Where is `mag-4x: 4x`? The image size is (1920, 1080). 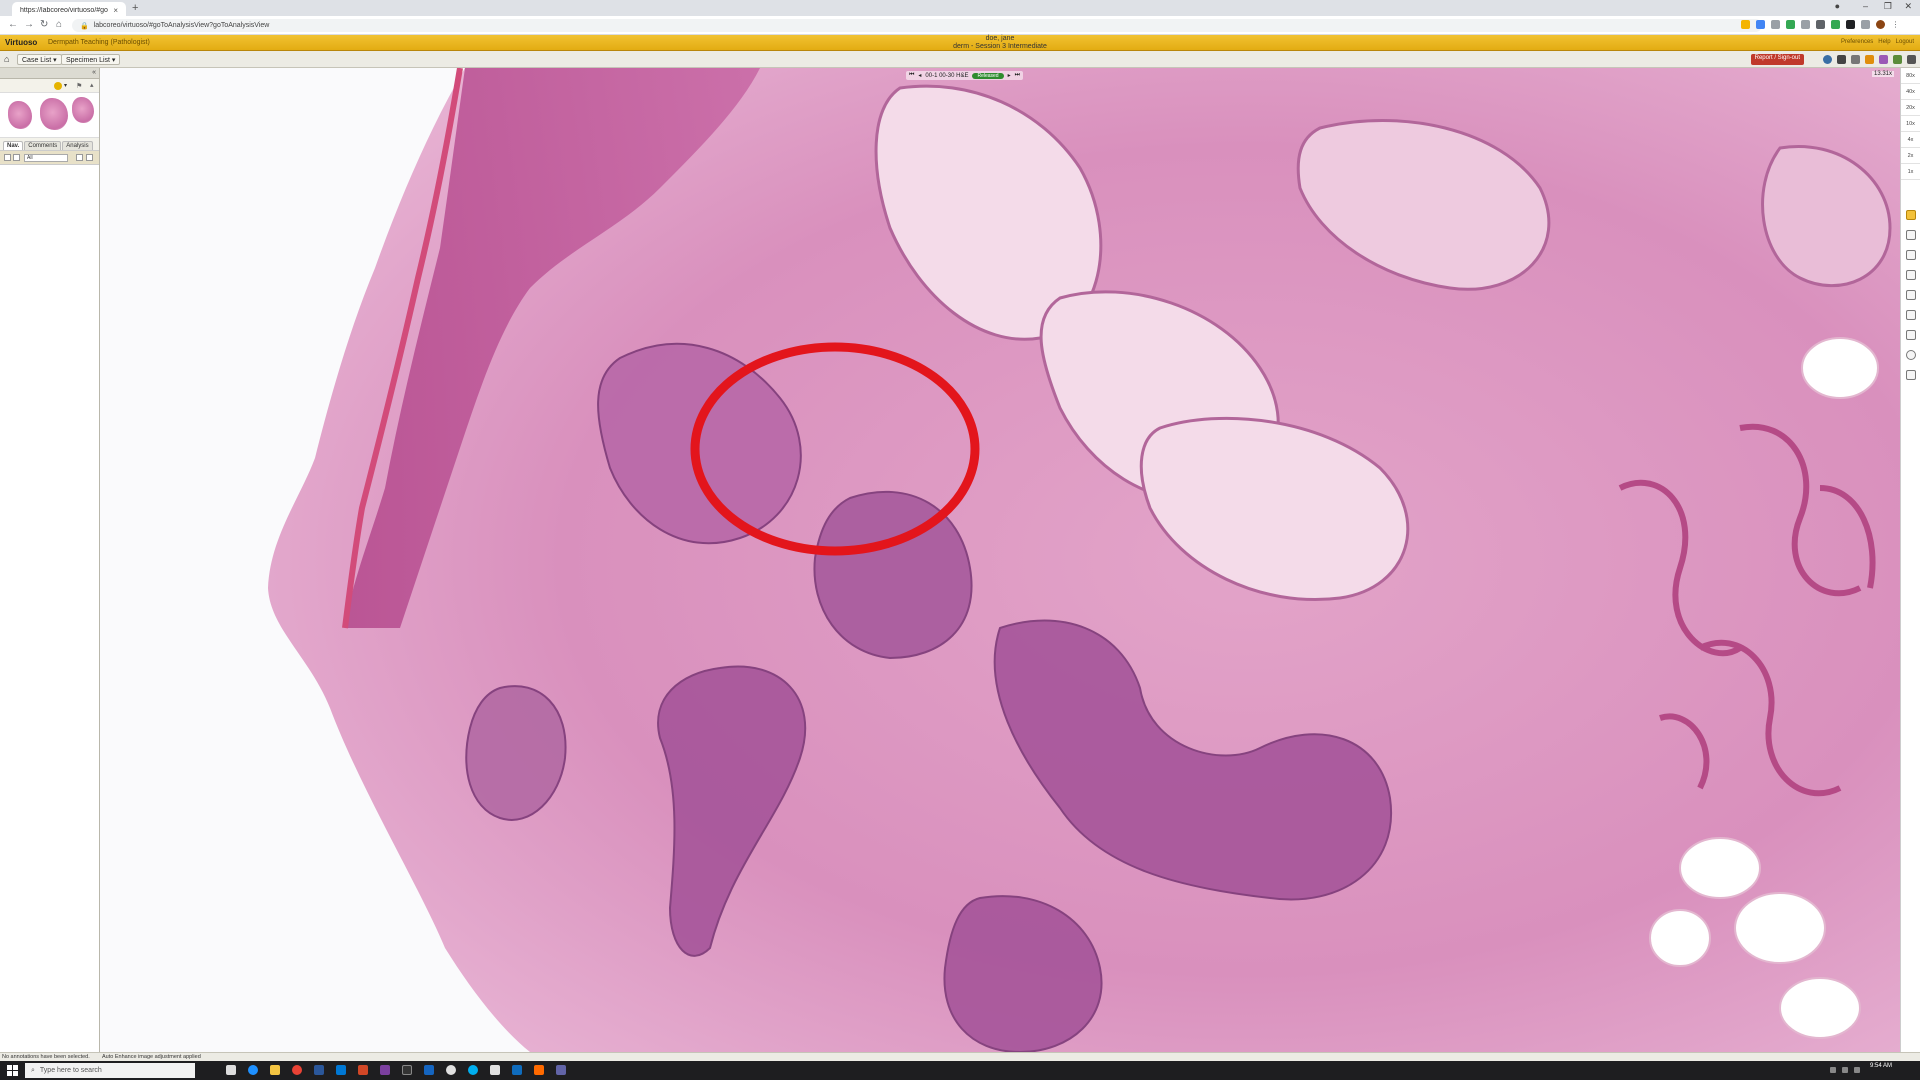 mag-4x: 4x is located at coordinates (1910, 140).